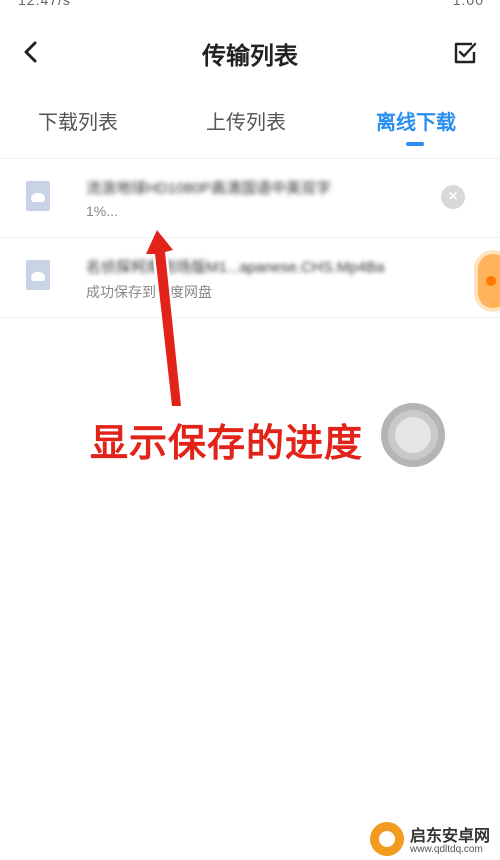 Image resolution: width=500 pixels, height=860 pixels. I want to click on header: 传输列表, so click(250, 52).